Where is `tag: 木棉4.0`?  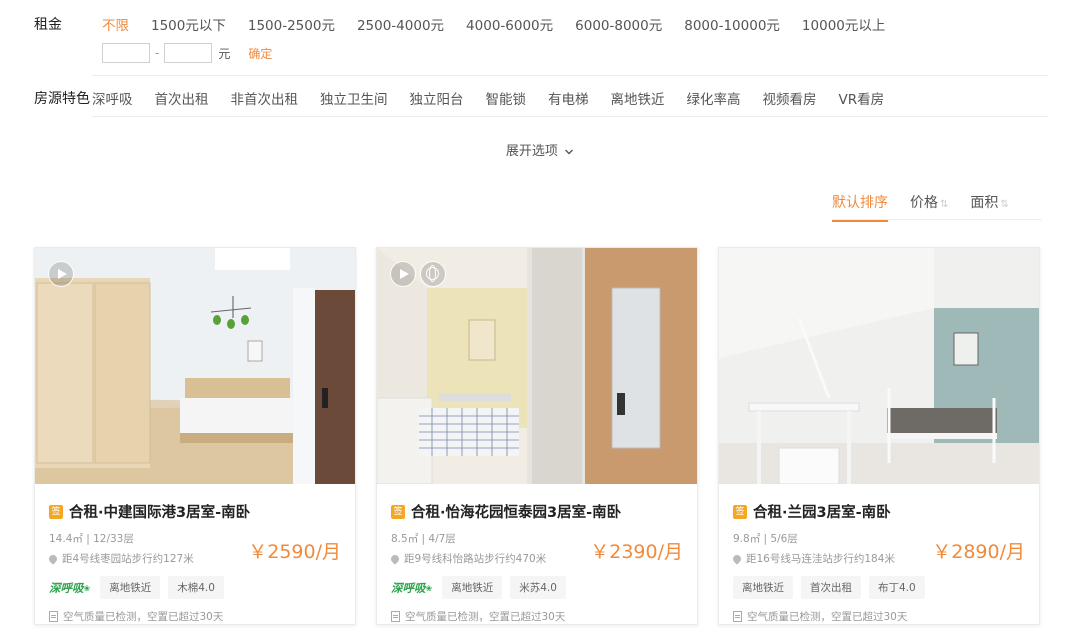 tag: 木棉4.0 is located at coordinates (196, 587).